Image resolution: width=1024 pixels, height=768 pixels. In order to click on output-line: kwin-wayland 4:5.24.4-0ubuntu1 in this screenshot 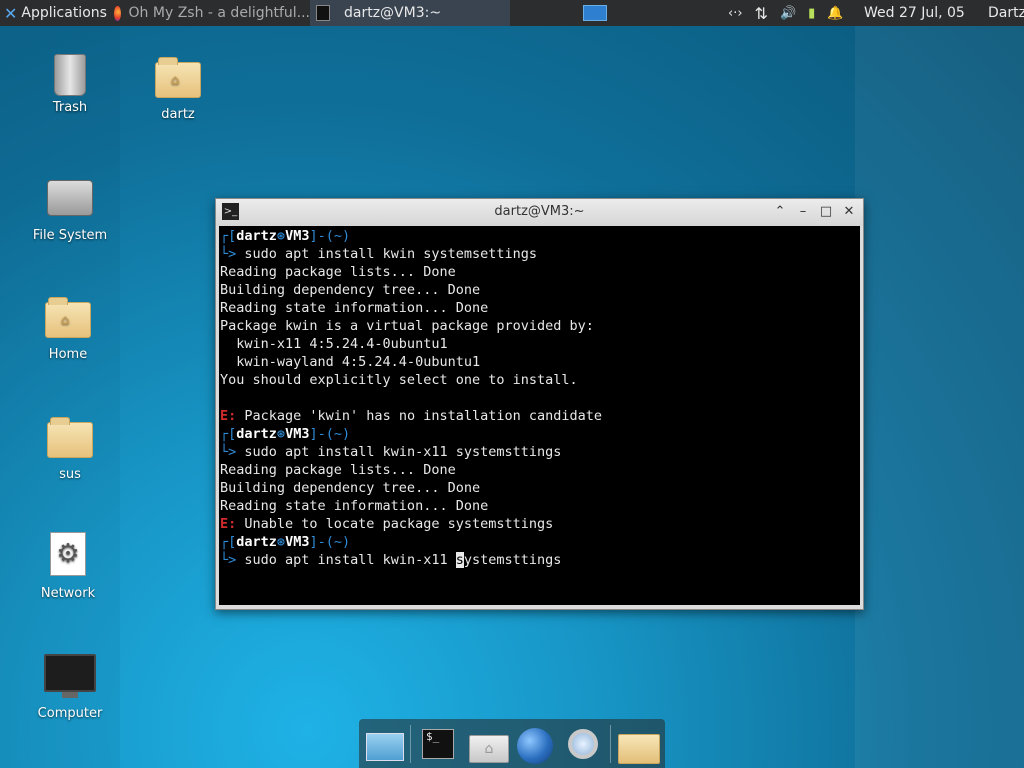, I will do `click(350, 362)`.